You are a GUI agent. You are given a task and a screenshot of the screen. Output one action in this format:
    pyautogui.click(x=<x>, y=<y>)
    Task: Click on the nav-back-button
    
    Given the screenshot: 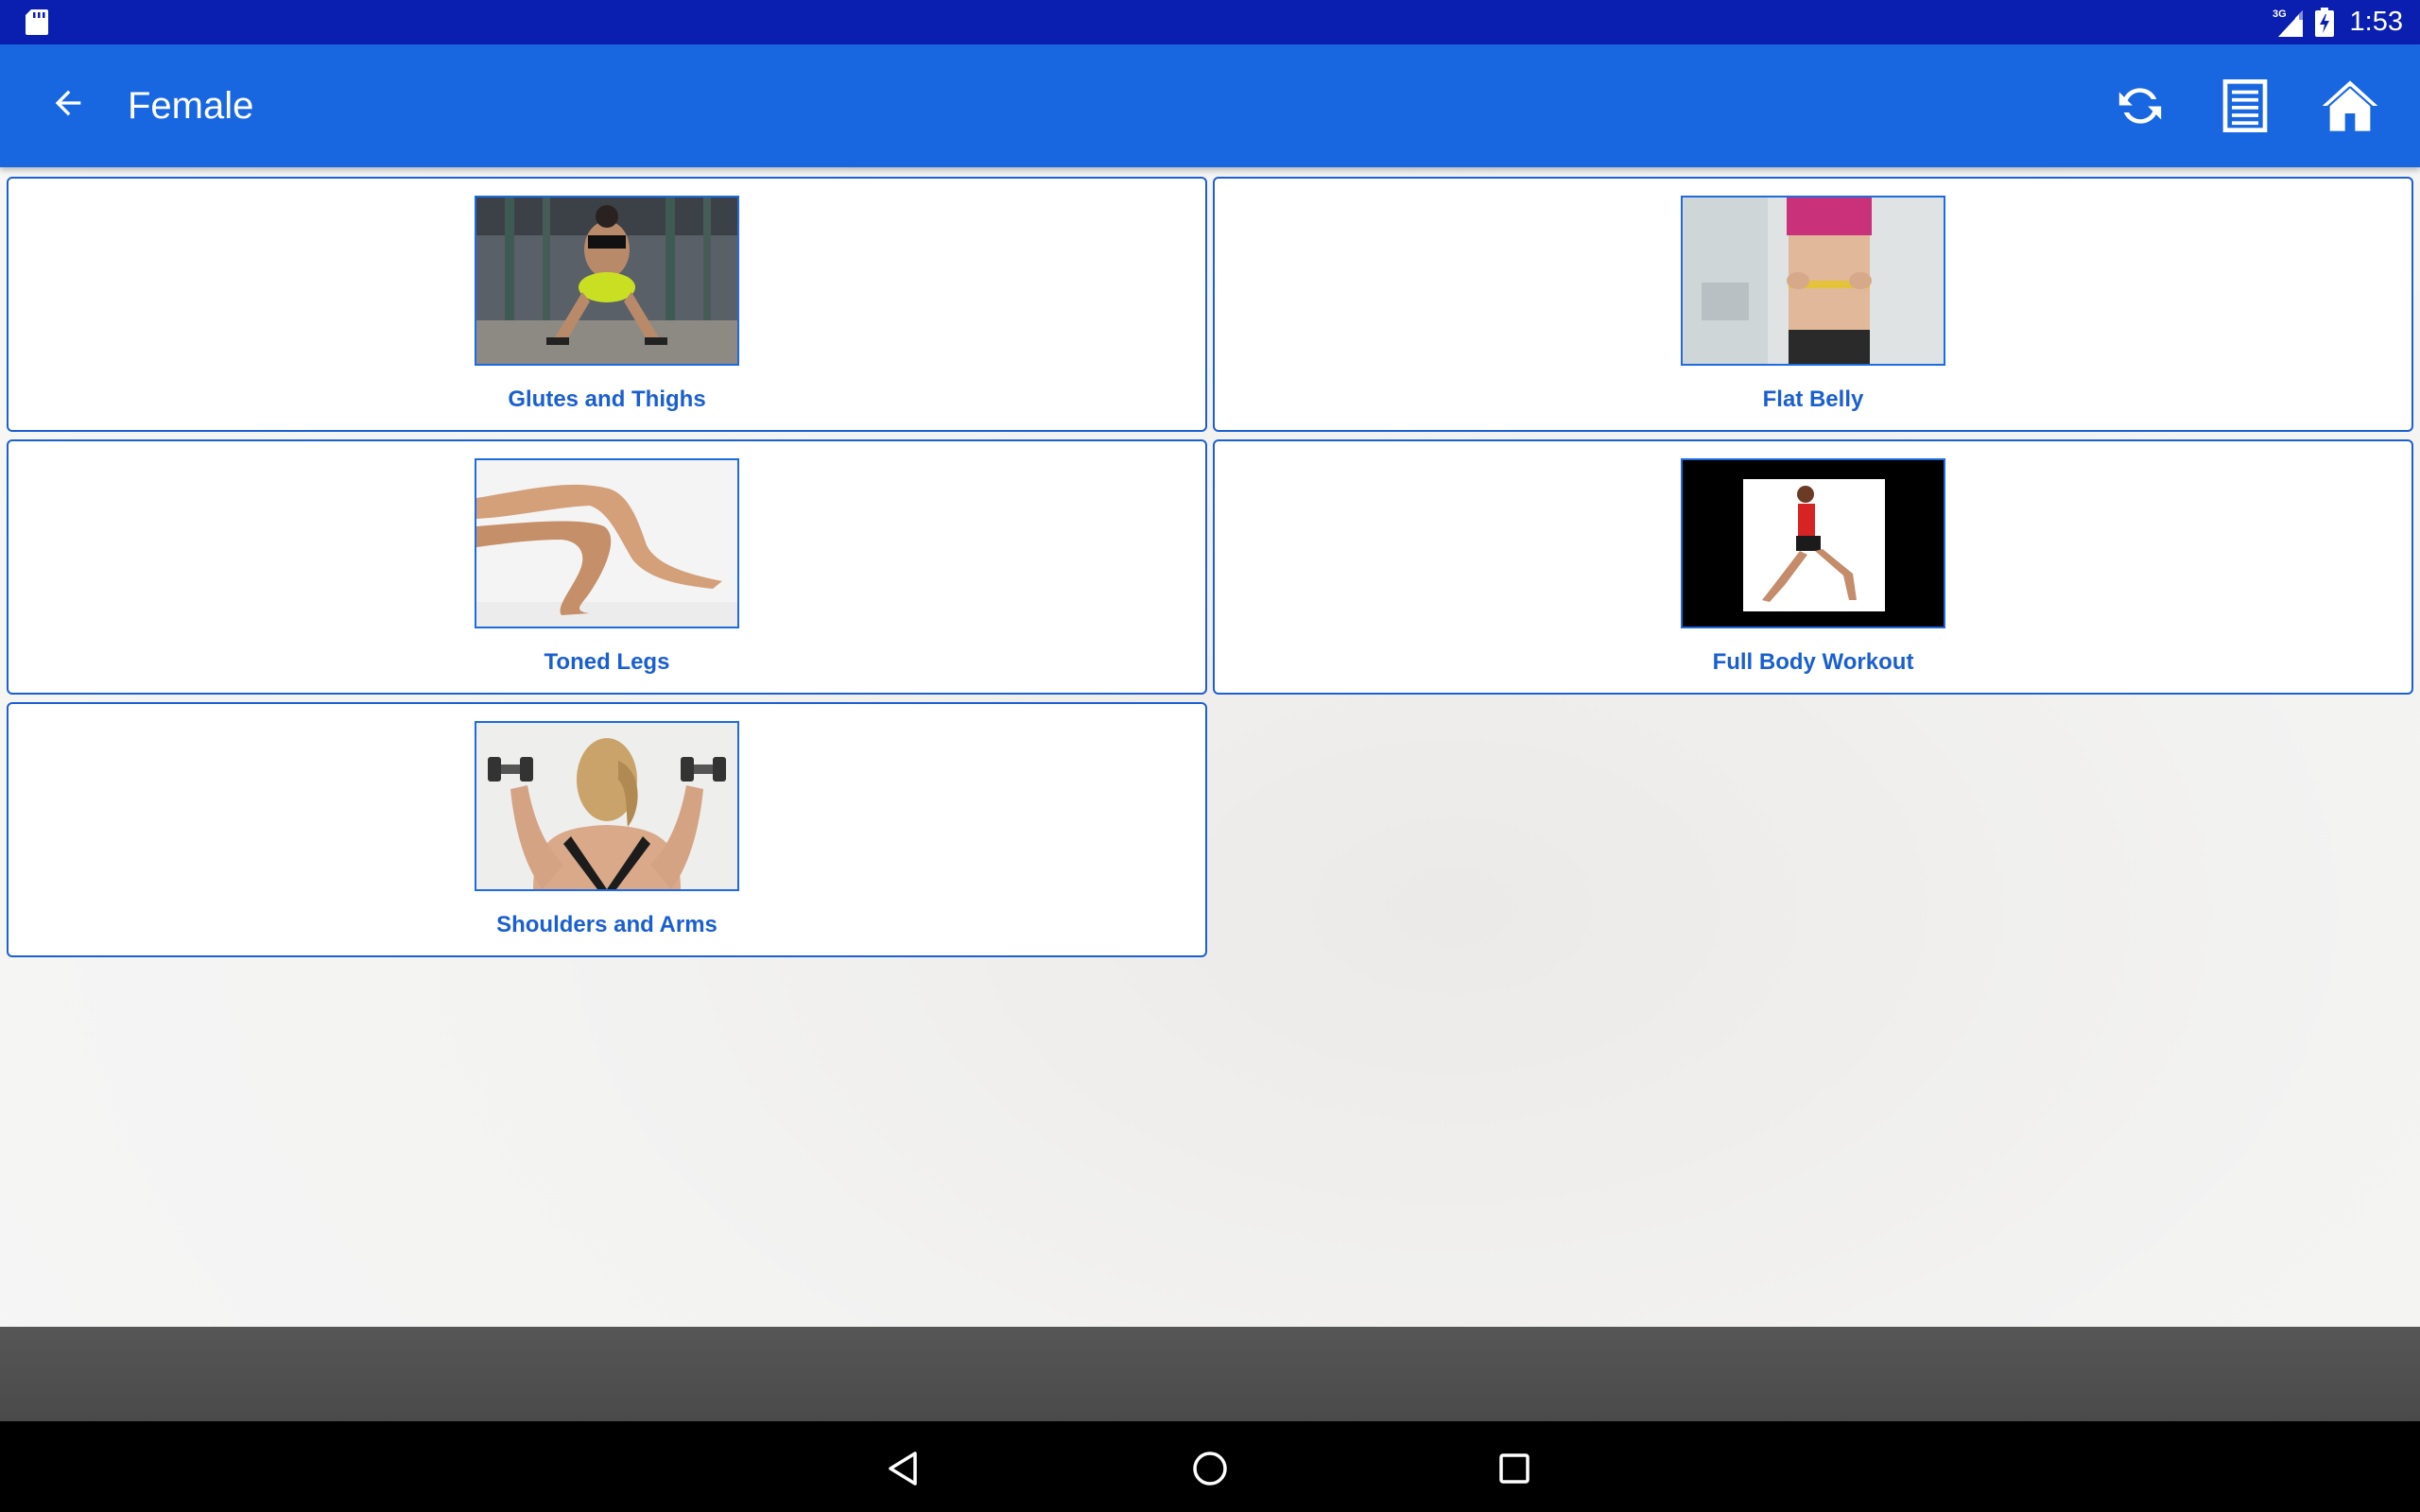 What is the action you would take?
    pyautogui.click(x=903, y=1468)
    